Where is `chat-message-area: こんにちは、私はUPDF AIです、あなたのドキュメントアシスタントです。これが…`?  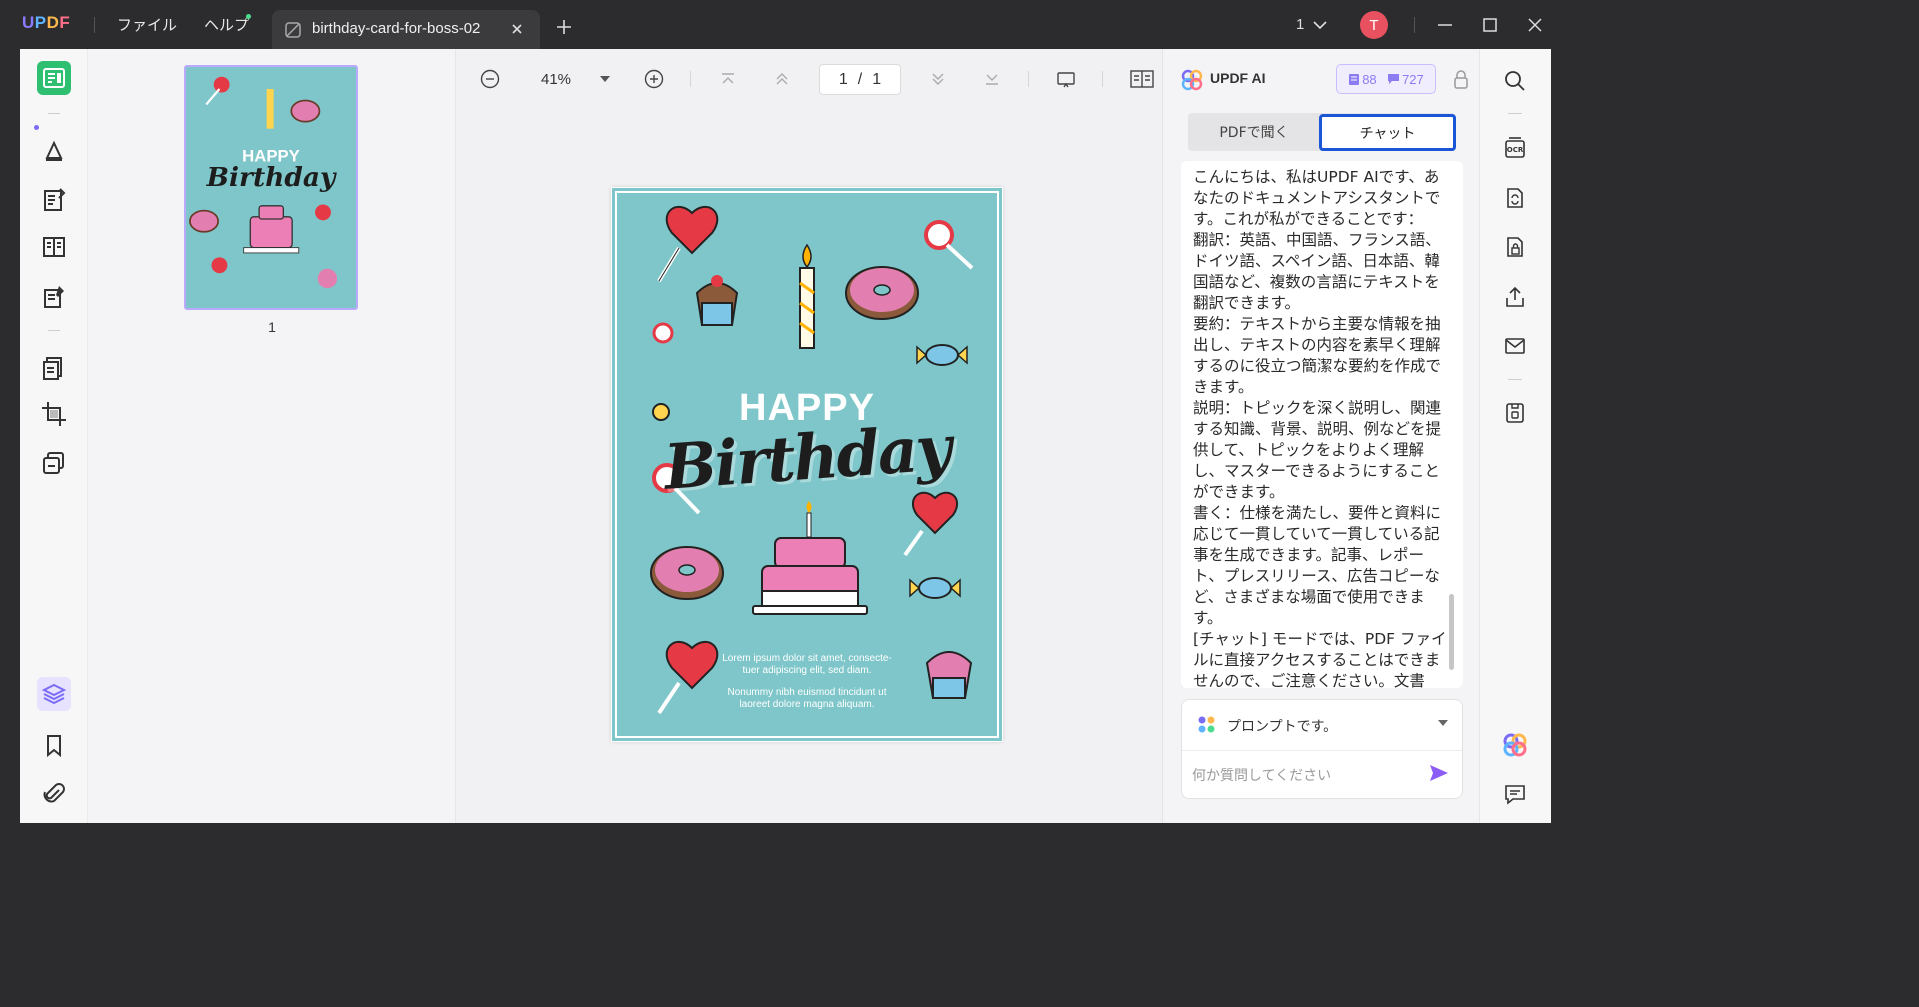
chat-message-area: こんにちは、私はUPDF AIです、あなたのドキュメントアシスタントです。これが… is located at coordinates (1322, 424).